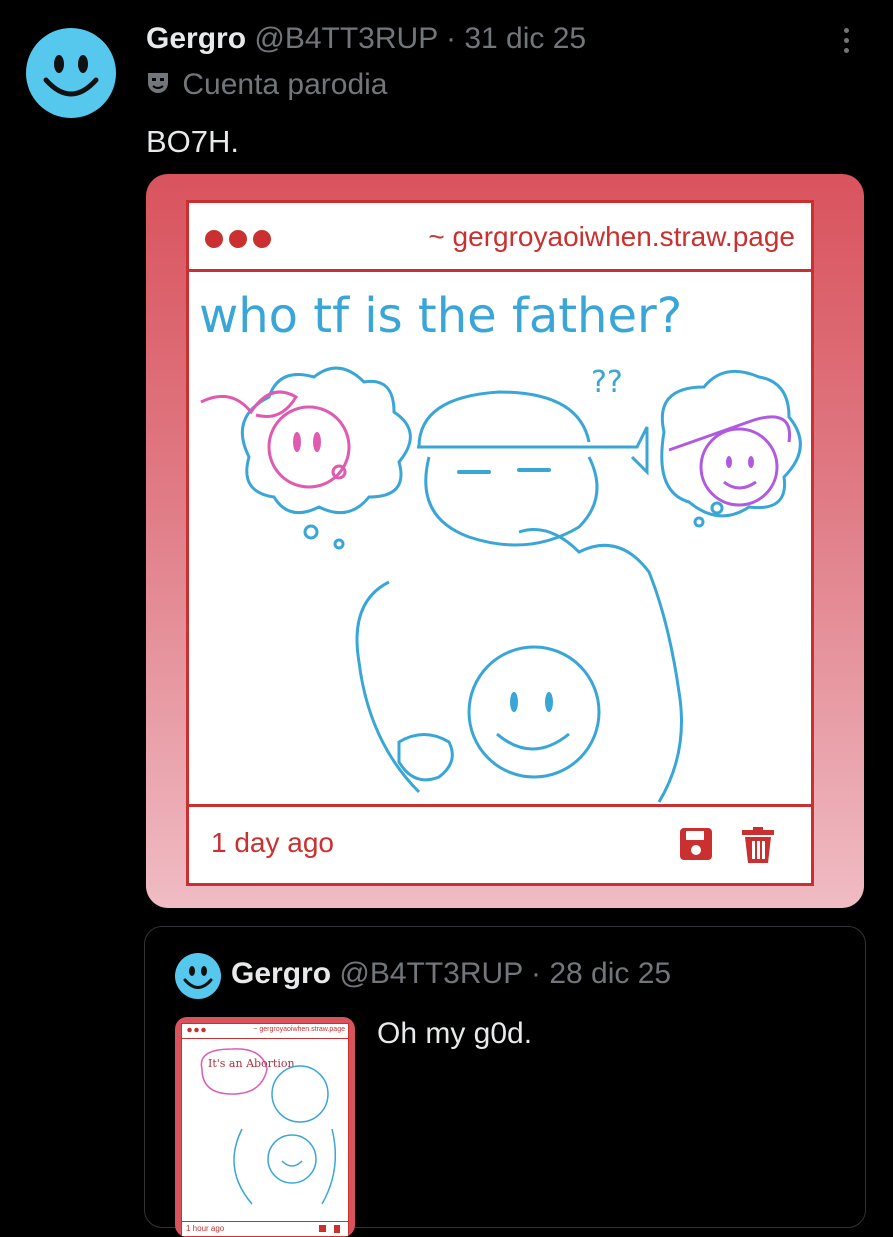 Image resolution: width=893 pixels, height=1237 pixels. Describe the element at coordinates (500, 843) in the screenshot. I see `window-footer: 1 day ago` at that location.